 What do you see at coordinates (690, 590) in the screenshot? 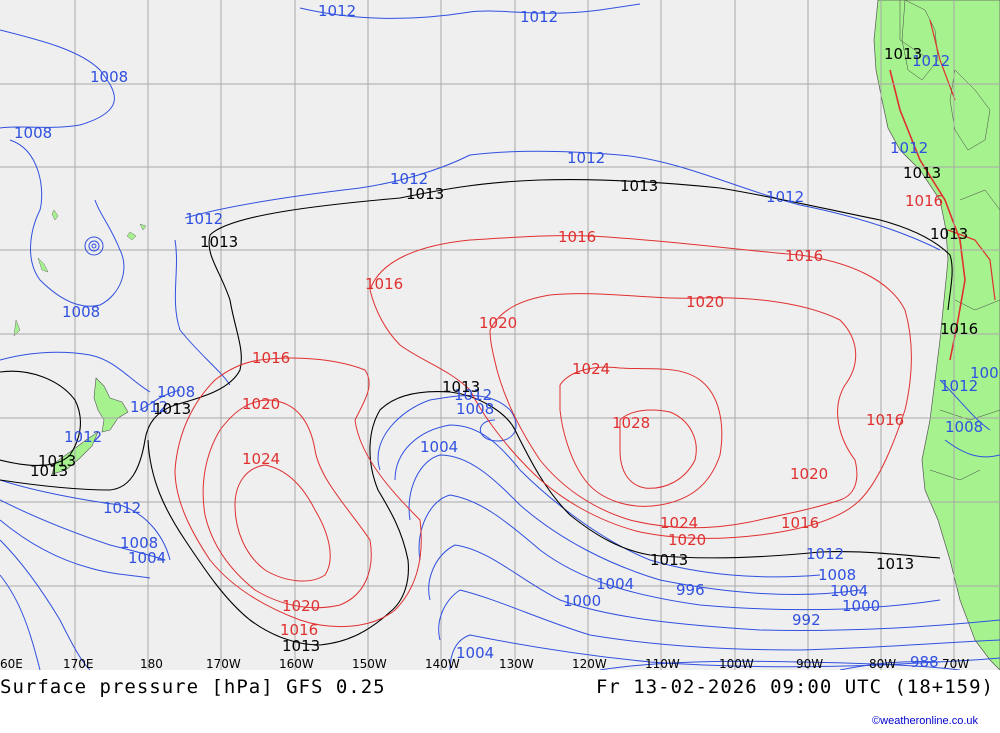
I see `isobar-label: 996` at bounding box center [690, 590].